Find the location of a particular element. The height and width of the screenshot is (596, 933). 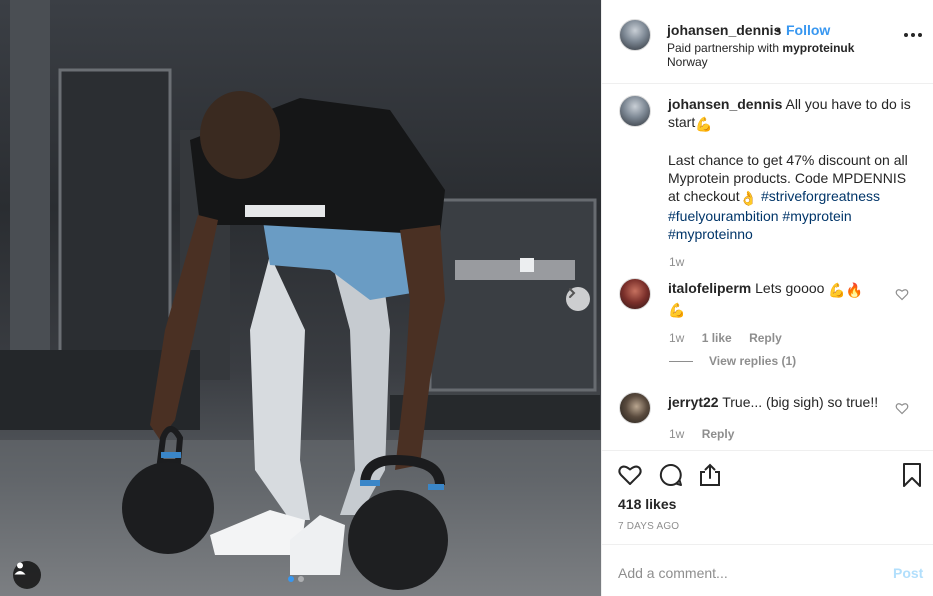

comment-username: italofeliperm is located at coordinates (709, 288).